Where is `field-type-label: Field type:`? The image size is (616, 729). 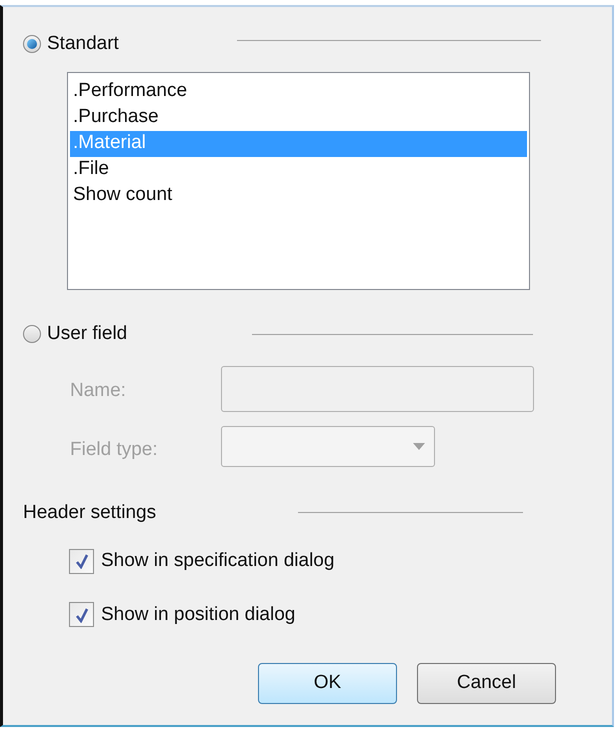 field-type-label: Field type: is located at coordinates (114, 450).